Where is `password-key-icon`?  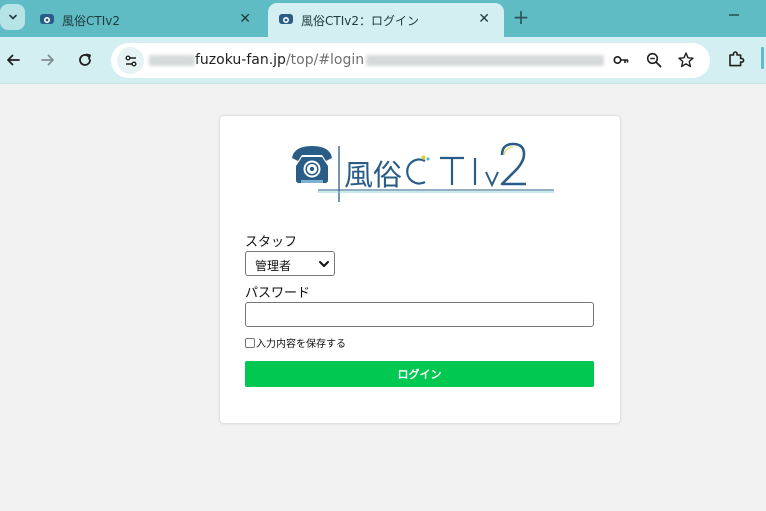
password-key-icon is located at coordinates (621, 60).